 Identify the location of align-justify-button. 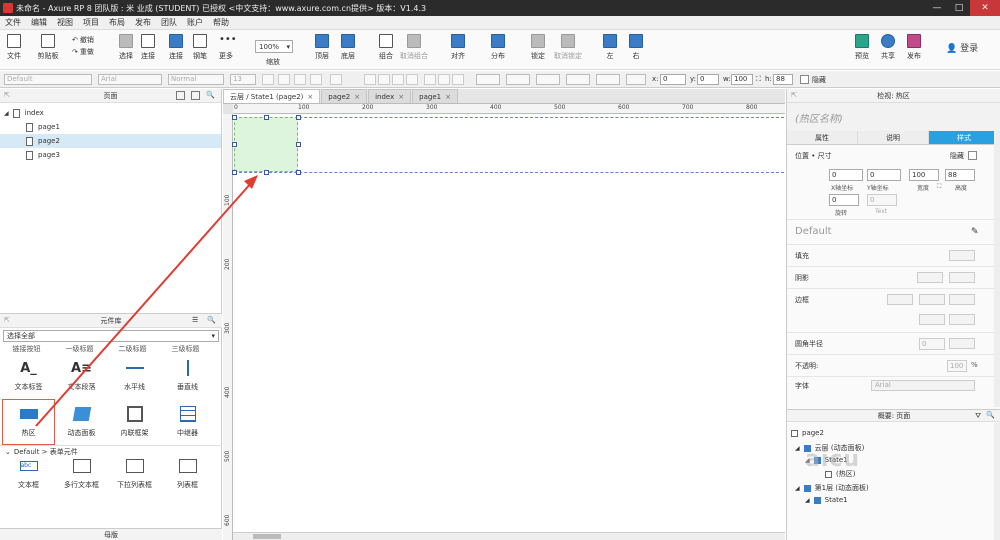
(412, 79).